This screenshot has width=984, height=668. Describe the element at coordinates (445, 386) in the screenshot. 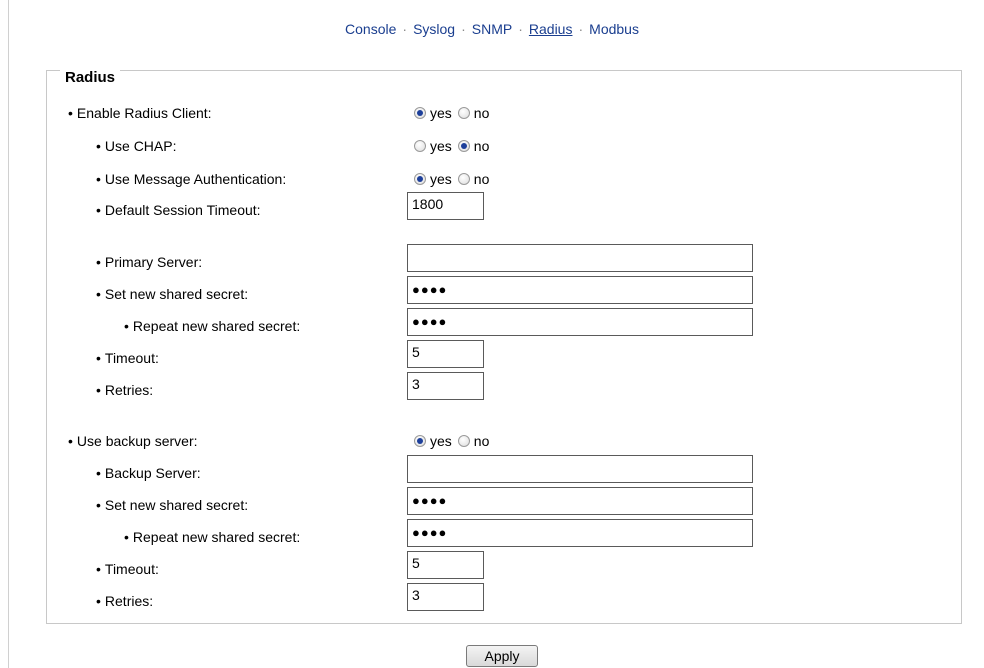

I see `primary-retries-input: 3` at that location.